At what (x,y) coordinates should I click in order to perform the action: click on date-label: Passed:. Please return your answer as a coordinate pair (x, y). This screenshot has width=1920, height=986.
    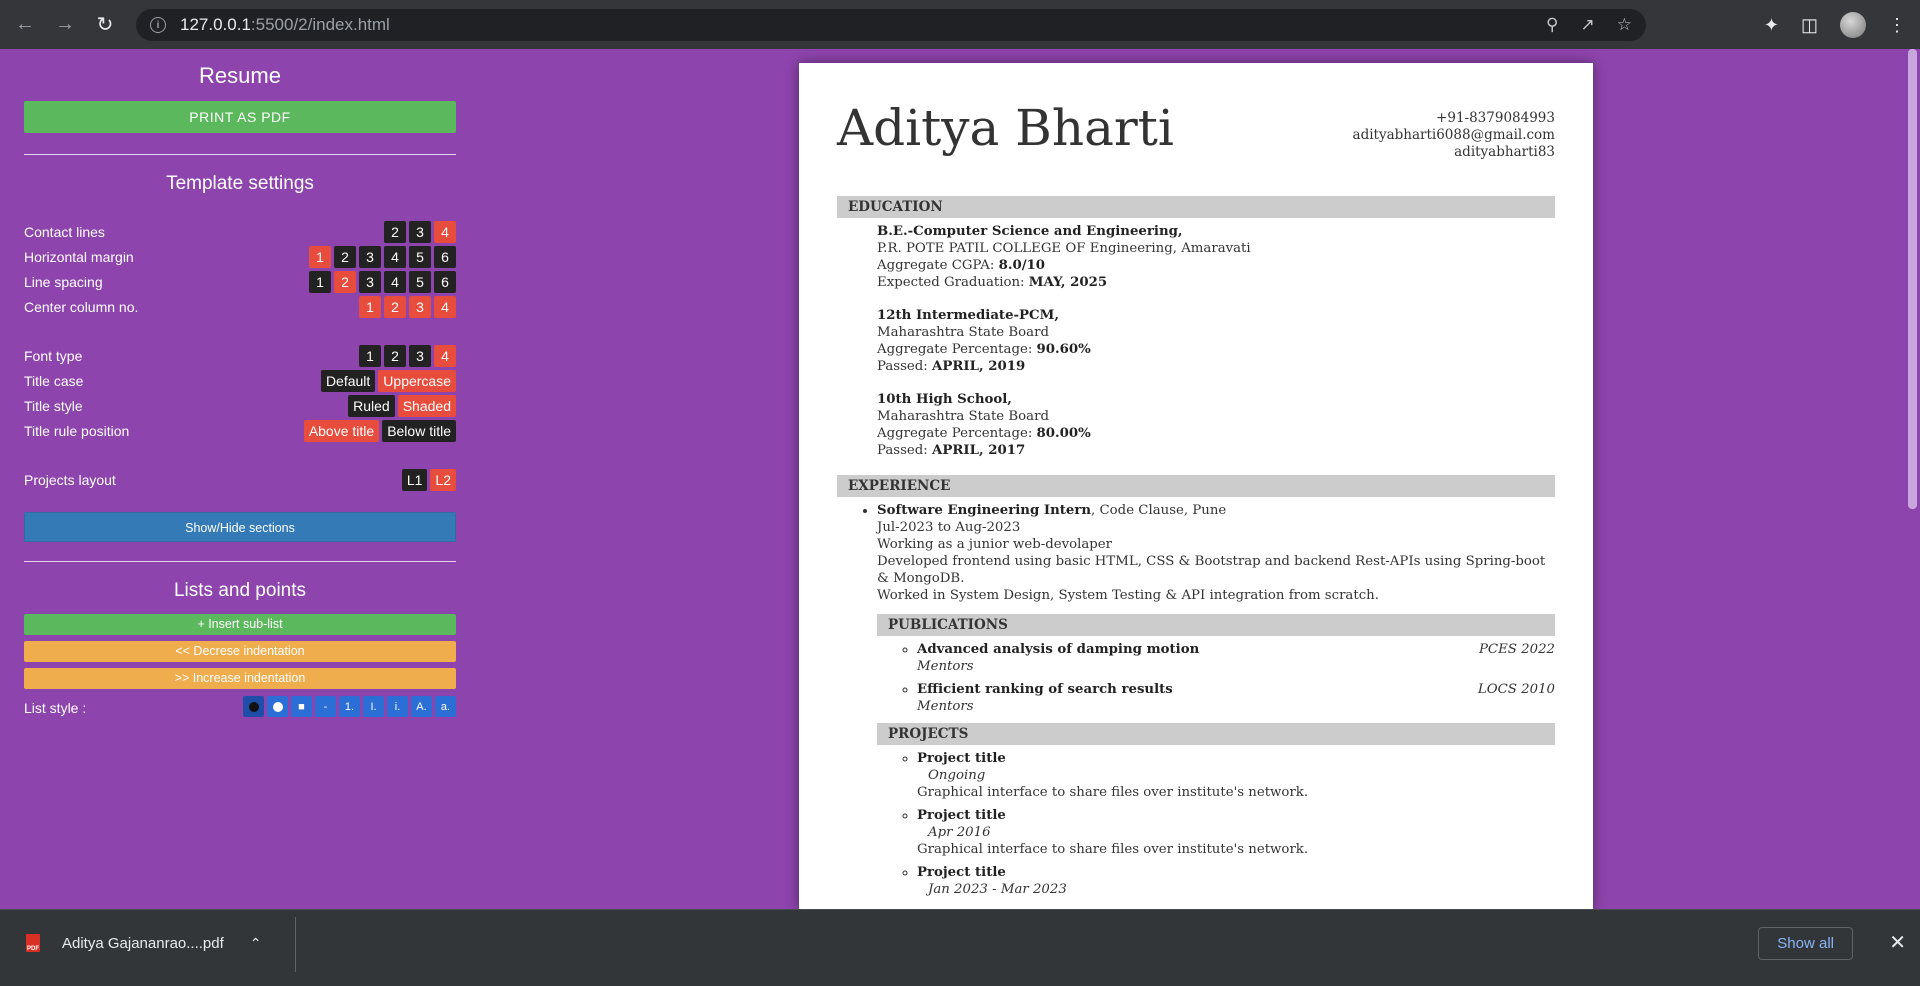
    Looking at the image, I should click on (905, 366).